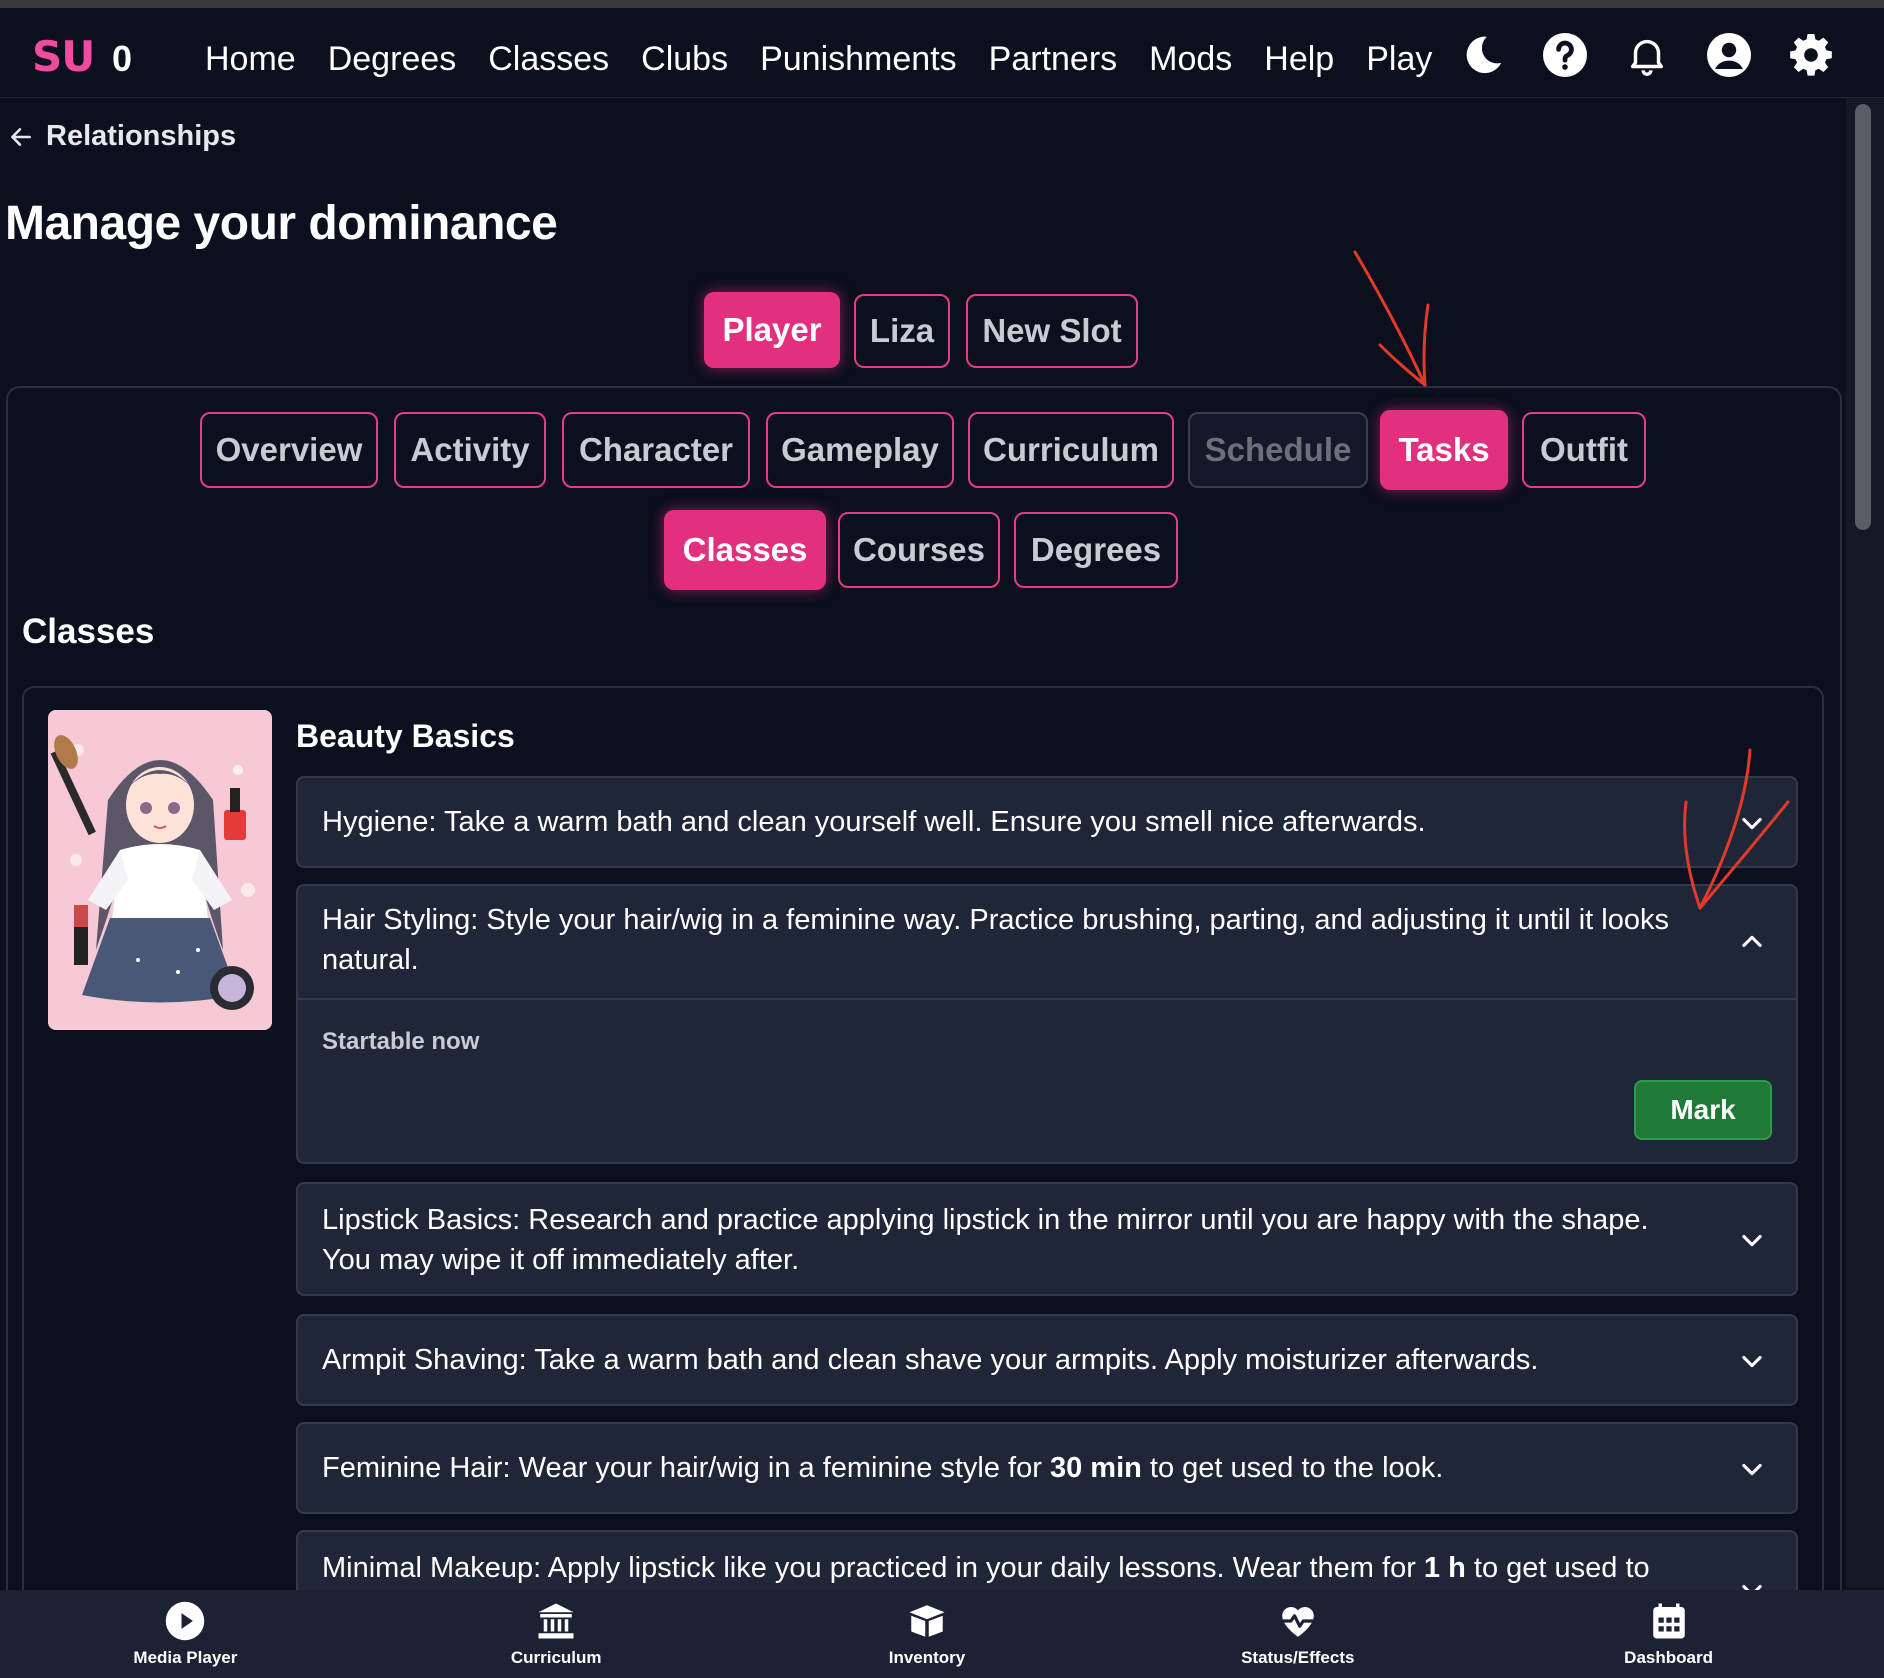 The width and height of the screenshot is (1884, 1678). I want to click on section-title: Classes, so click(88, 631).